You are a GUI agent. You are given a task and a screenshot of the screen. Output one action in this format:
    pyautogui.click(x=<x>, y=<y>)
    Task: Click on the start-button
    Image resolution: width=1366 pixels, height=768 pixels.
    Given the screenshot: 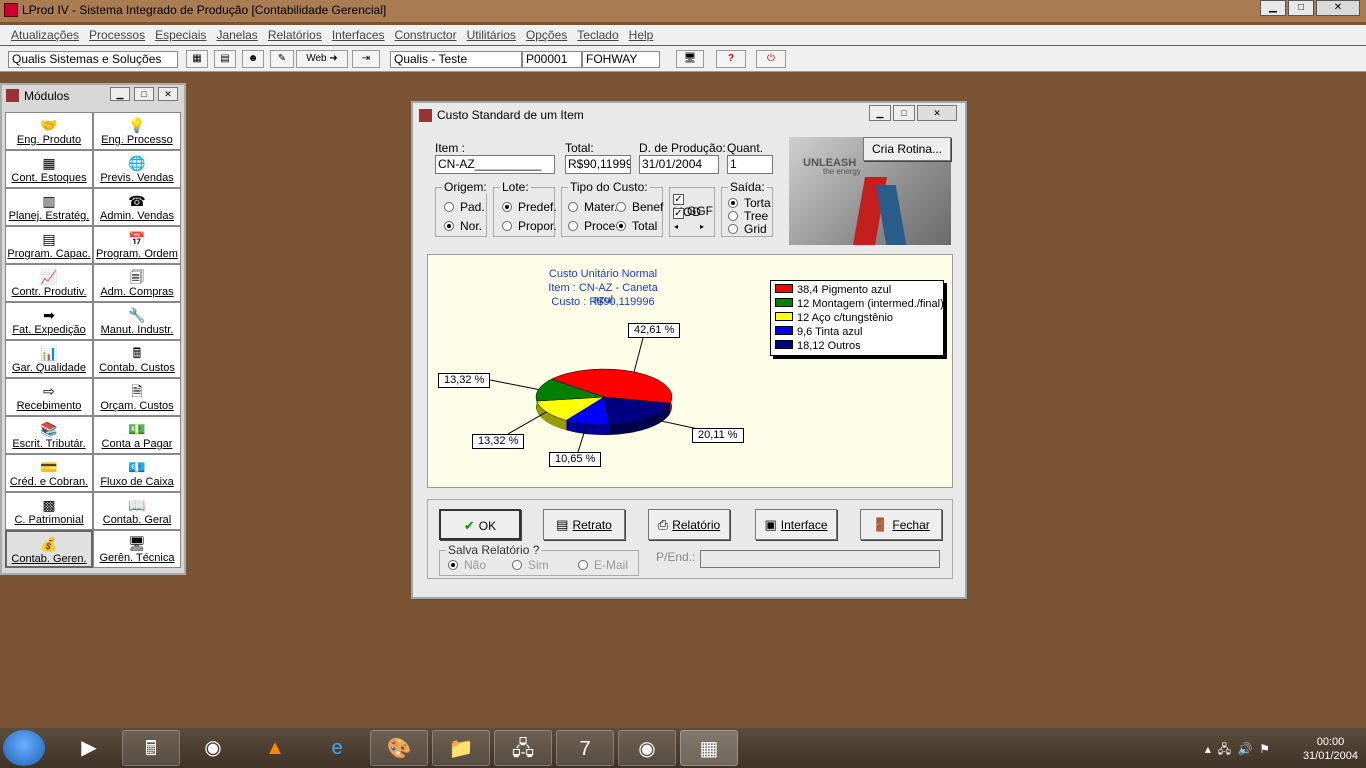 What is the action you would take?
    pyautogui.click(x=24, y=748)
    